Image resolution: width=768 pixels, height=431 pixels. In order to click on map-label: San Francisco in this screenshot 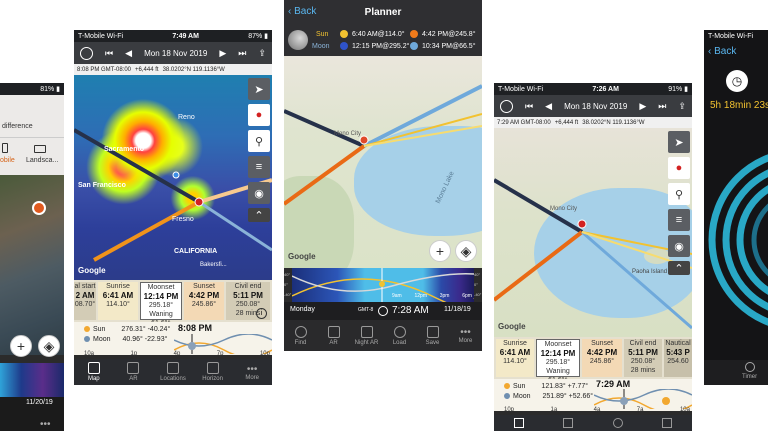, I will do `click(102, 185)`.